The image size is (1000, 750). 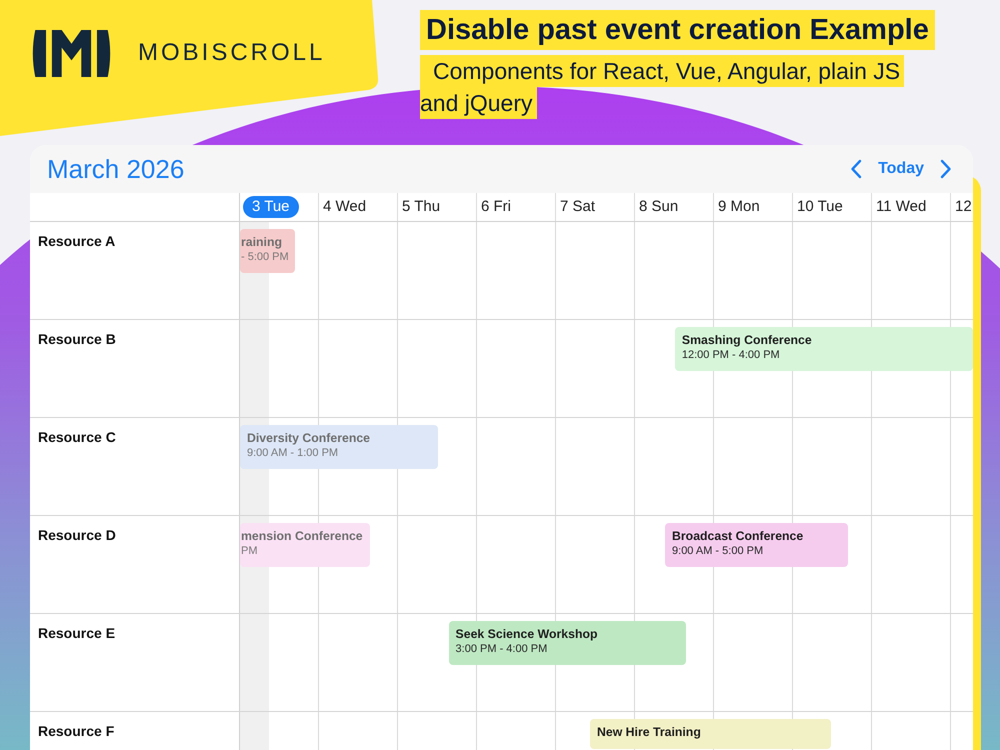 What do you see at coordinates (823, 349) in the screenshot?
I see `event-card: Smashing Conference 12:00 PM - 4:00 PM` at bounding box center [823, 349].